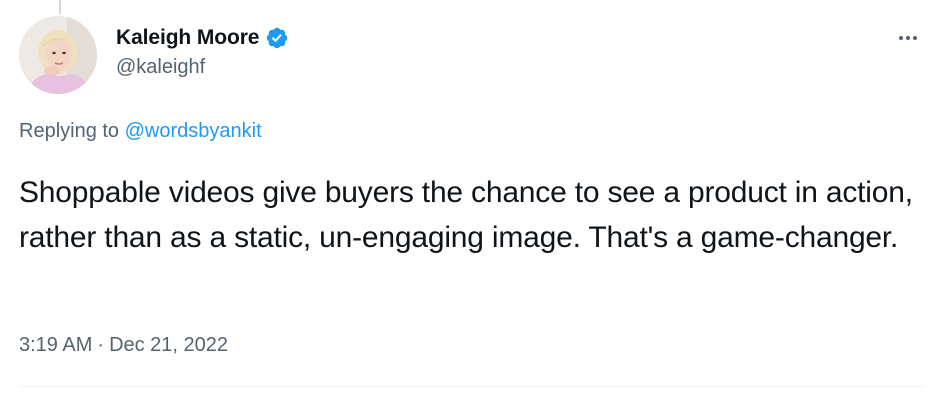 The width and height of the screenshot is (944, 402). What do you see at coordinates (187, 38) in the screenshot?
I see `author-display-name: Kaleigh Moore` at bounding box center [187, 38].